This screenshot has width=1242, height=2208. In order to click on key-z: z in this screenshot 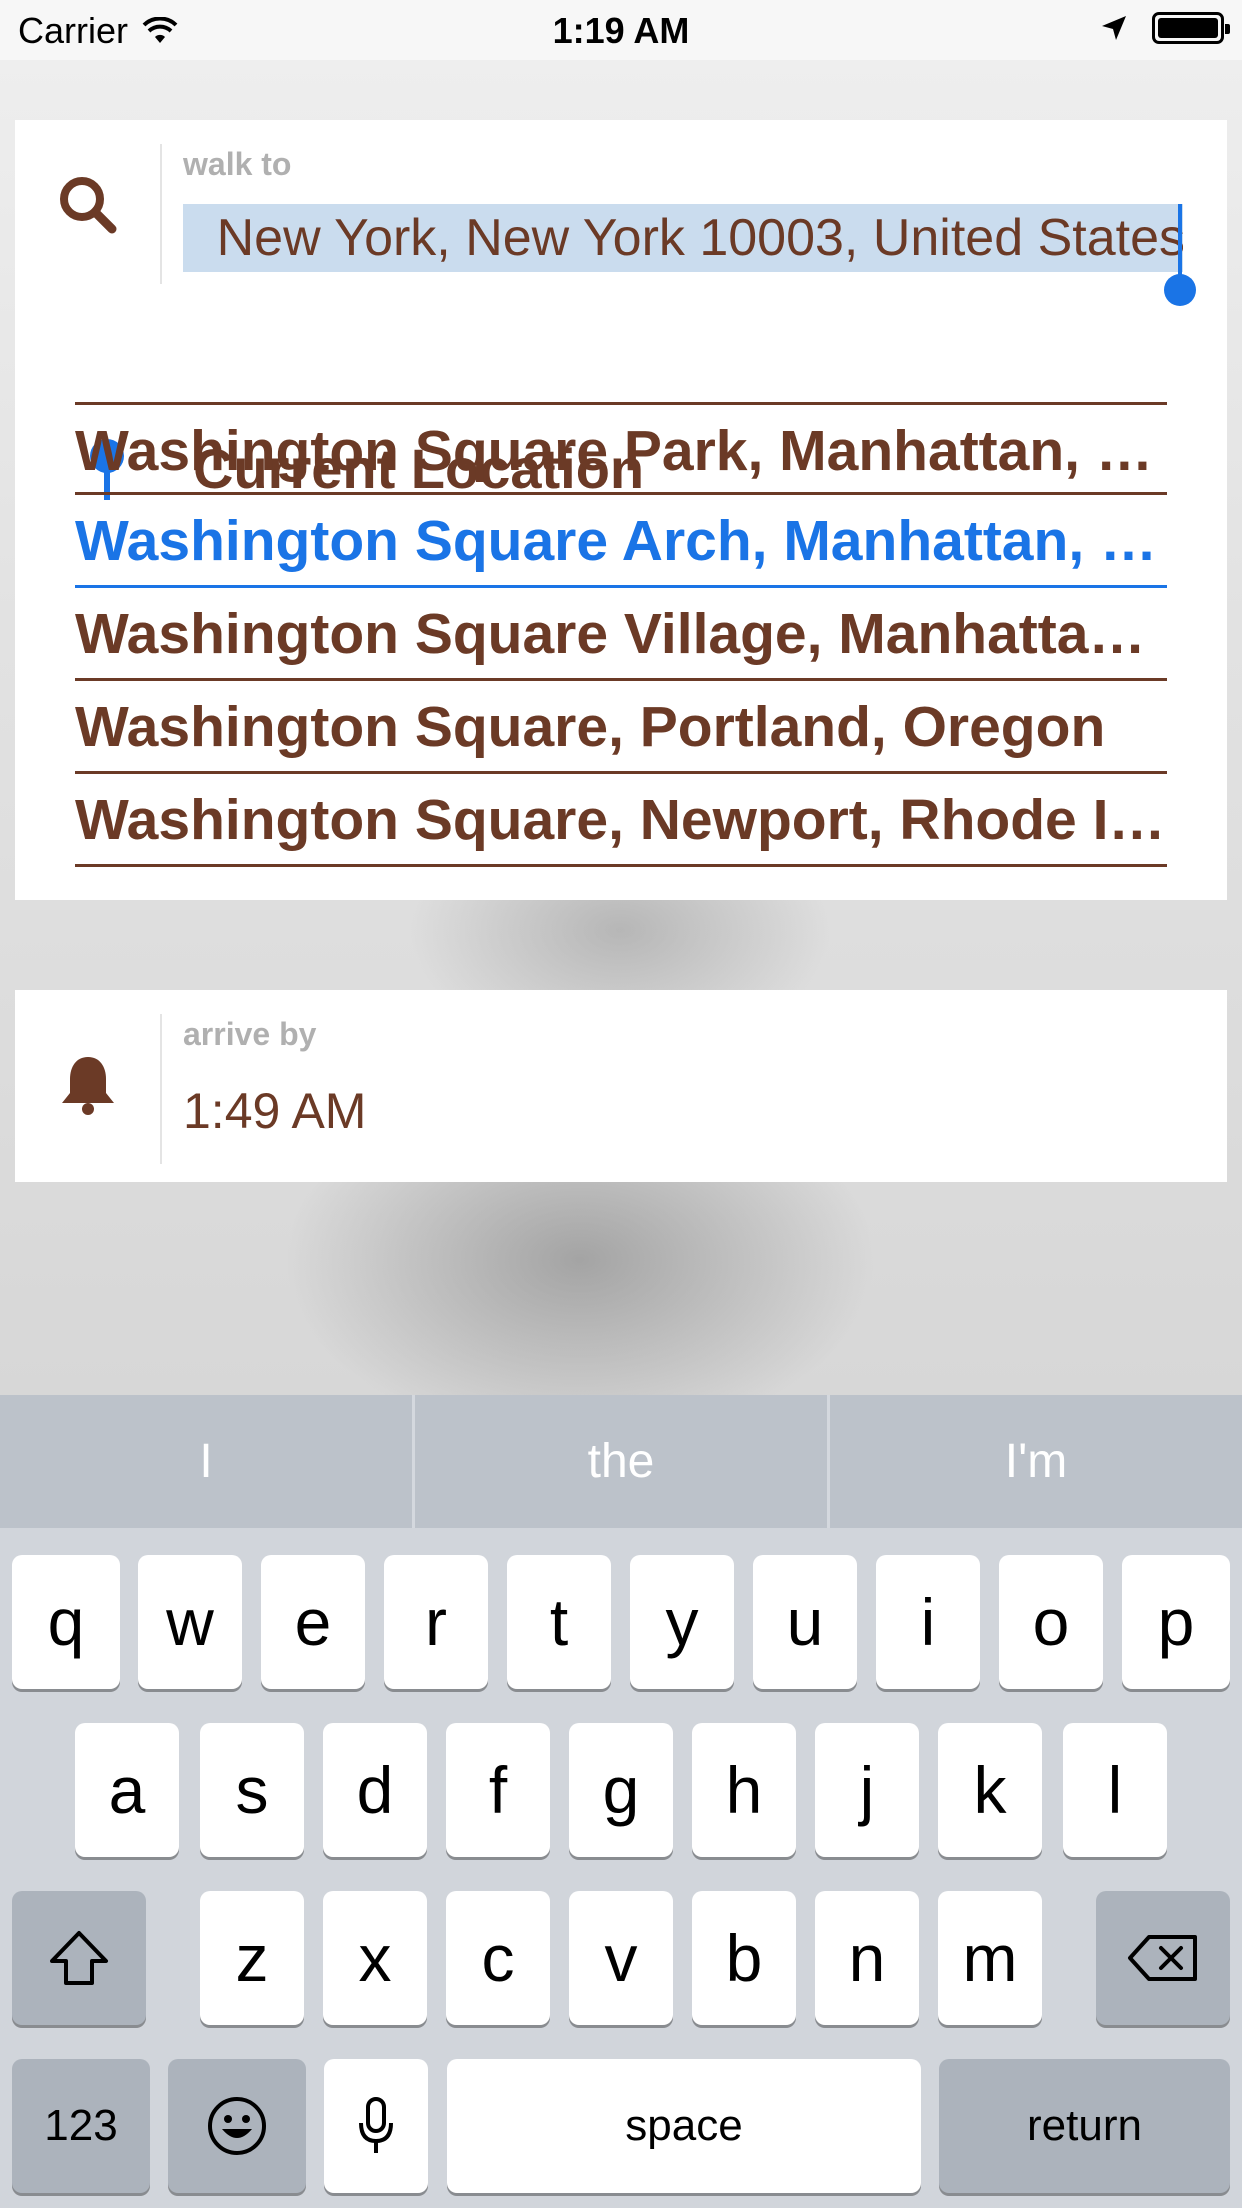, I will do `click(252, 1958)`.